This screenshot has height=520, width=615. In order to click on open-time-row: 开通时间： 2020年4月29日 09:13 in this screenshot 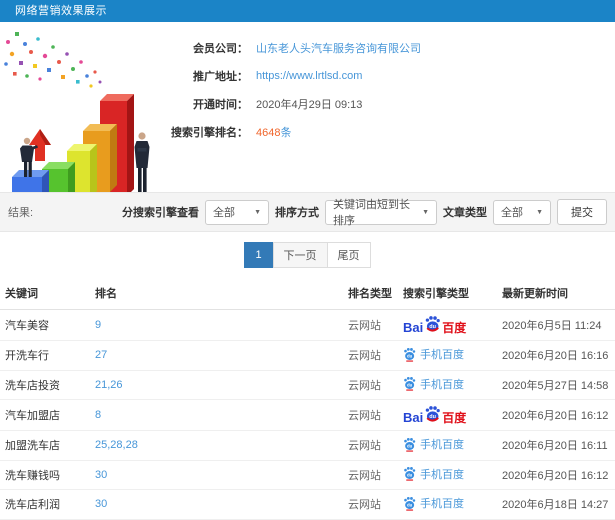, I will do `click(380, 104)`.